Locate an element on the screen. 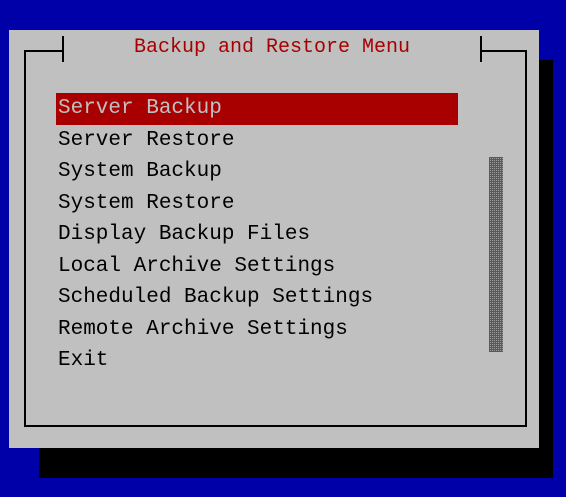  menu-item-display-backup-files: Display Backup Files is located at coordinates (257, 235).